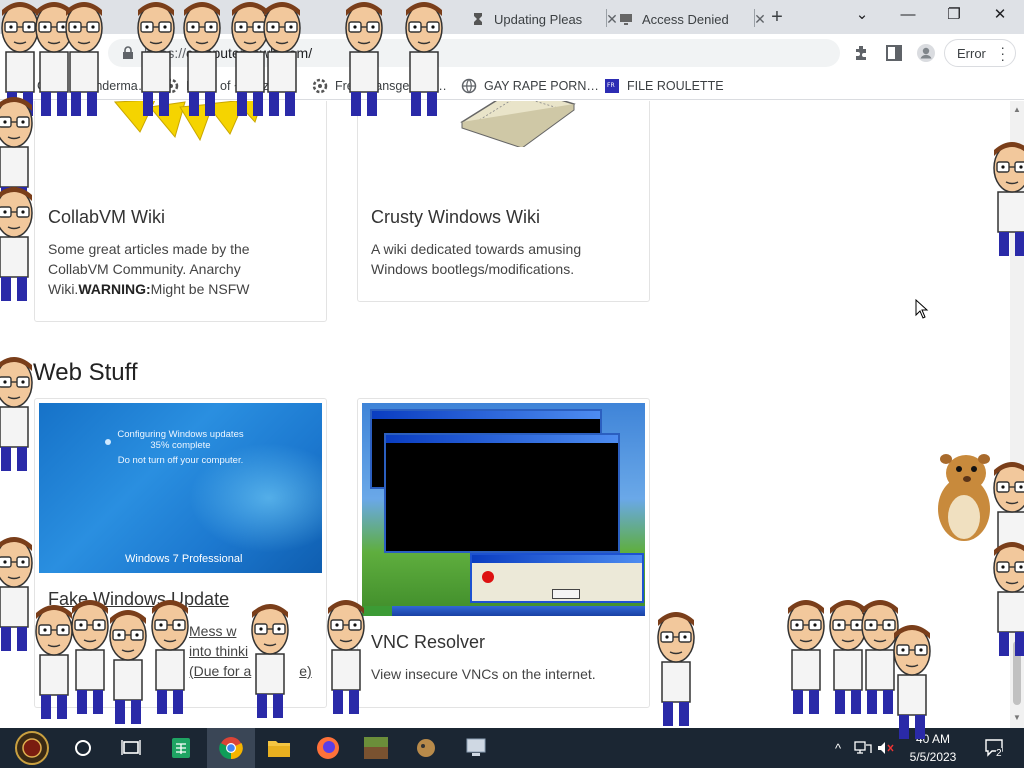 This screenshot has width=1024, height=768. I want to click on notification-center-button: 2, so click(995, 748).